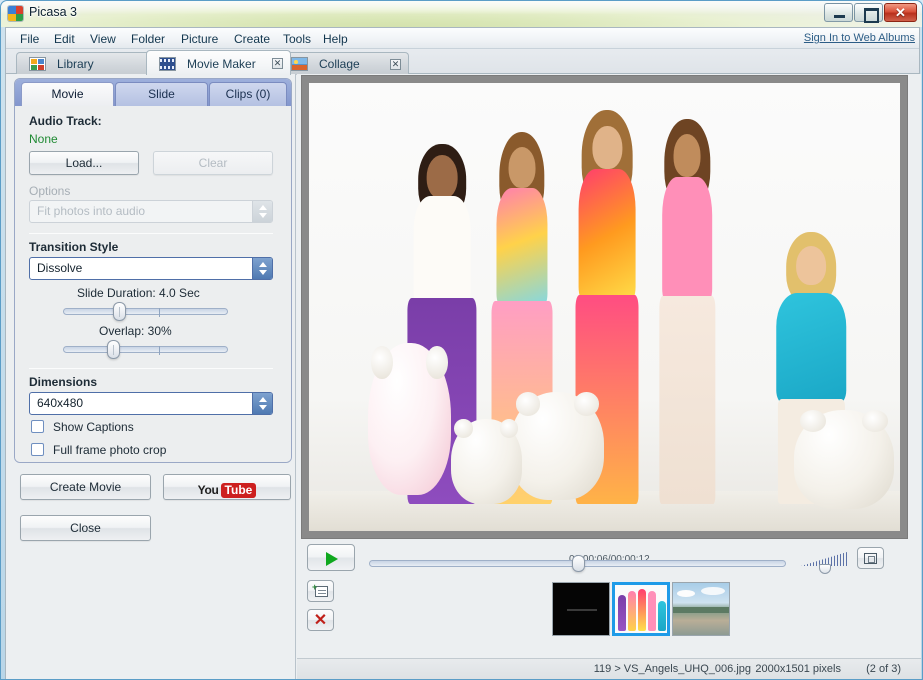  What do you see at coordinates (900, 12) in the screenshot?
I see `close-window-button: ✕` at bounding box center [900, 12].